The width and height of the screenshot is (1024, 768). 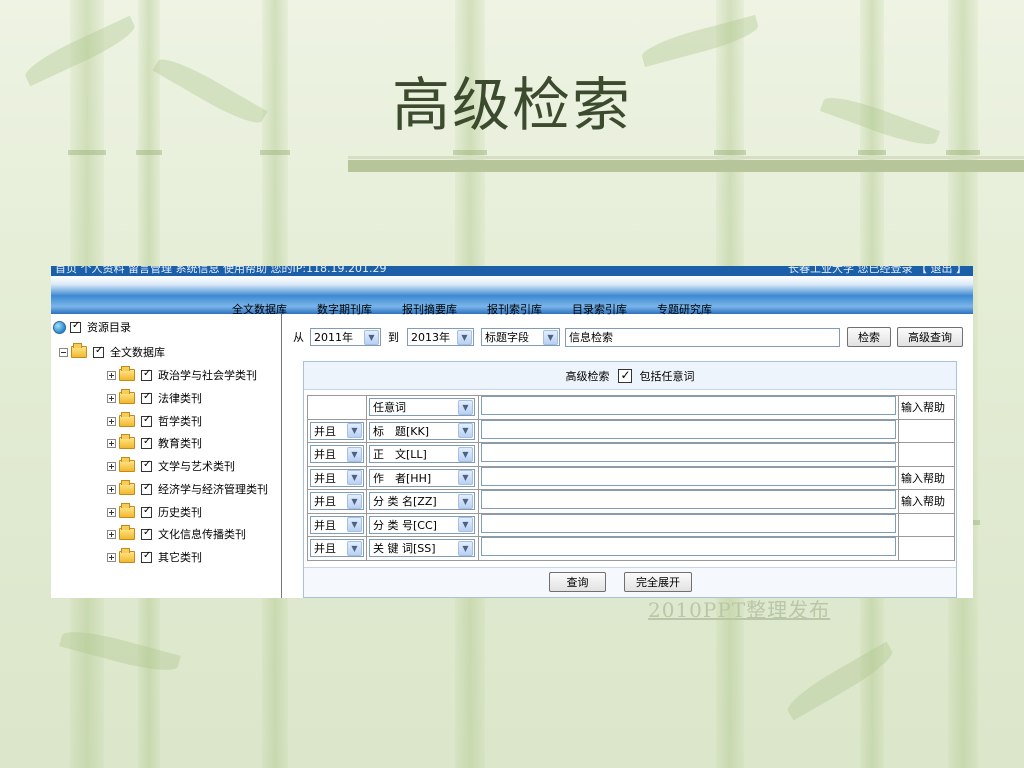 I want to click on logic-operator-value: 并且, so click(x=325, y=455).